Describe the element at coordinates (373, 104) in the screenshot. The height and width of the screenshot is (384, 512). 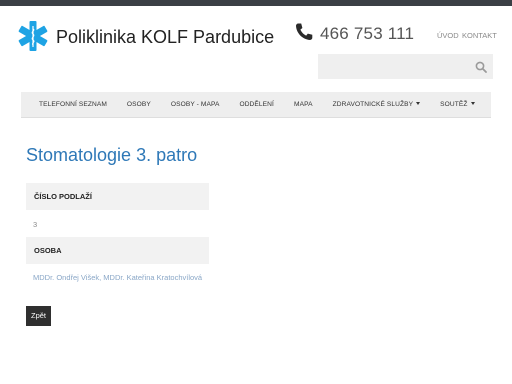
I see `nav-item-label: ZDRAVOTNICKÉ SLUŽBY` at that location.